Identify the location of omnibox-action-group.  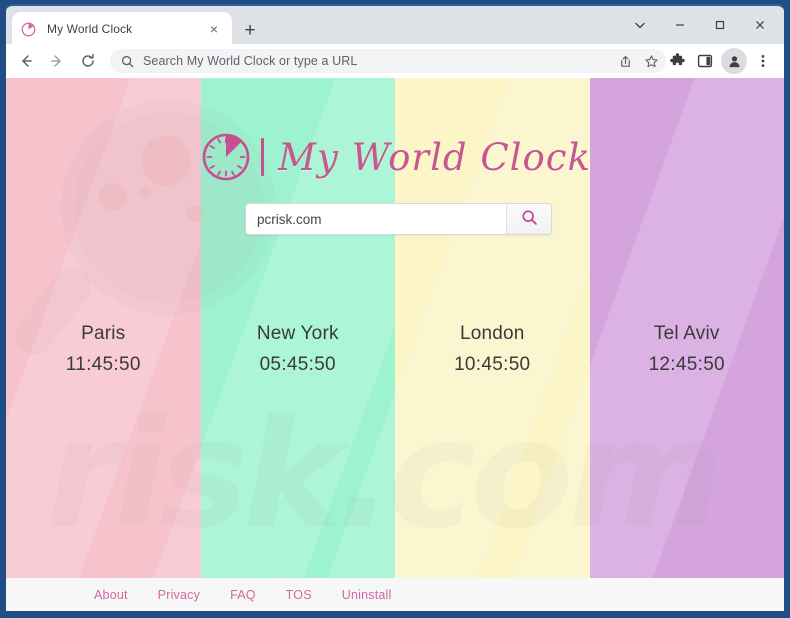
(638, 61).